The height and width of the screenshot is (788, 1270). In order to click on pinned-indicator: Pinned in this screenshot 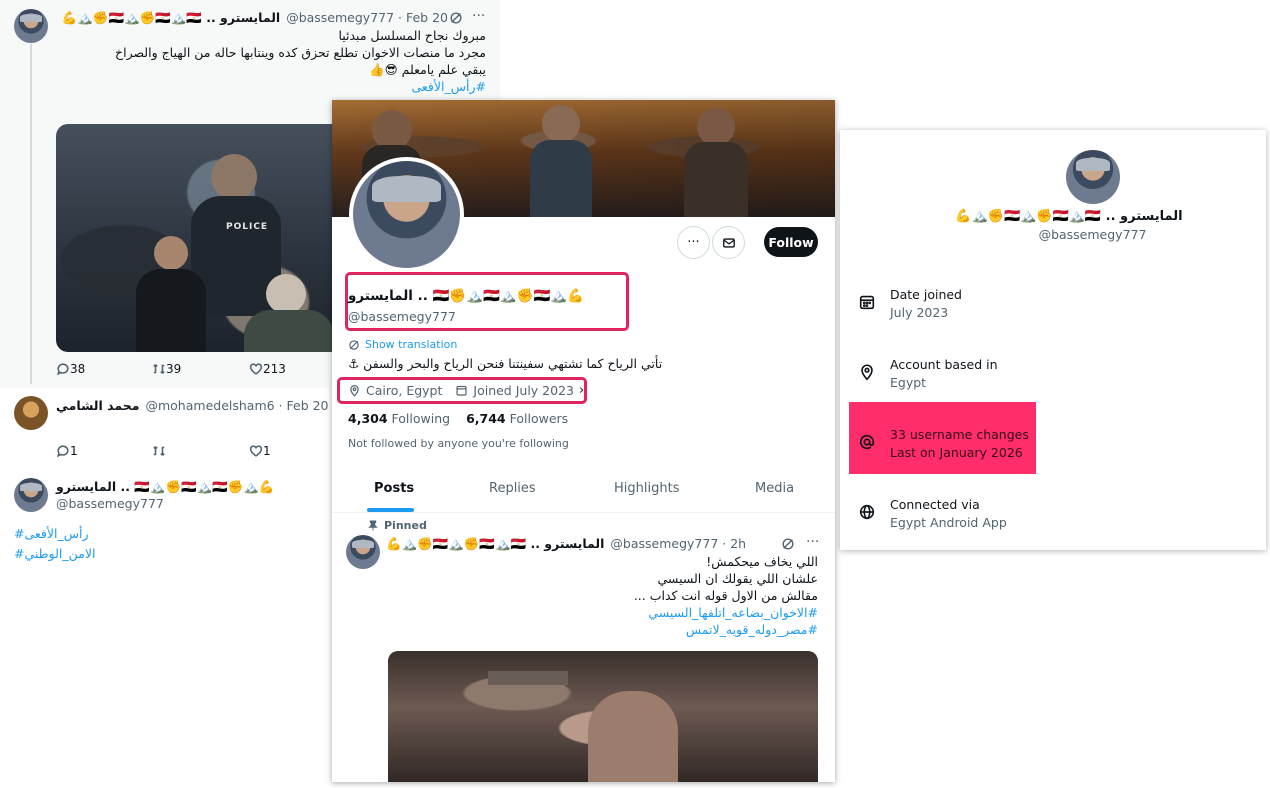, I will do `click(397, 525)`.